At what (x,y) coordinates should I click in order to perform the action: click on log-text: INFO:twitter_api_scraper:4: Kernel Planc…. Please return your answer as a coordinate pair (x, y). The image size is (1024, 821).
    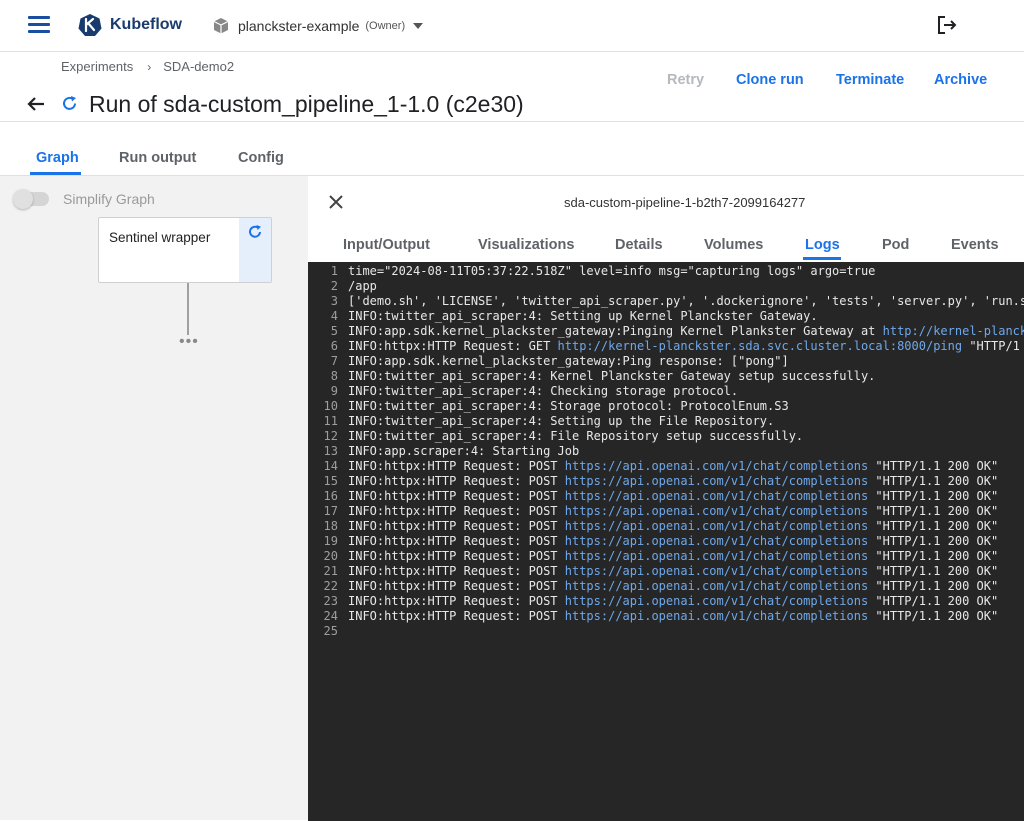
    Looking at the image, I should click on (612, 376).